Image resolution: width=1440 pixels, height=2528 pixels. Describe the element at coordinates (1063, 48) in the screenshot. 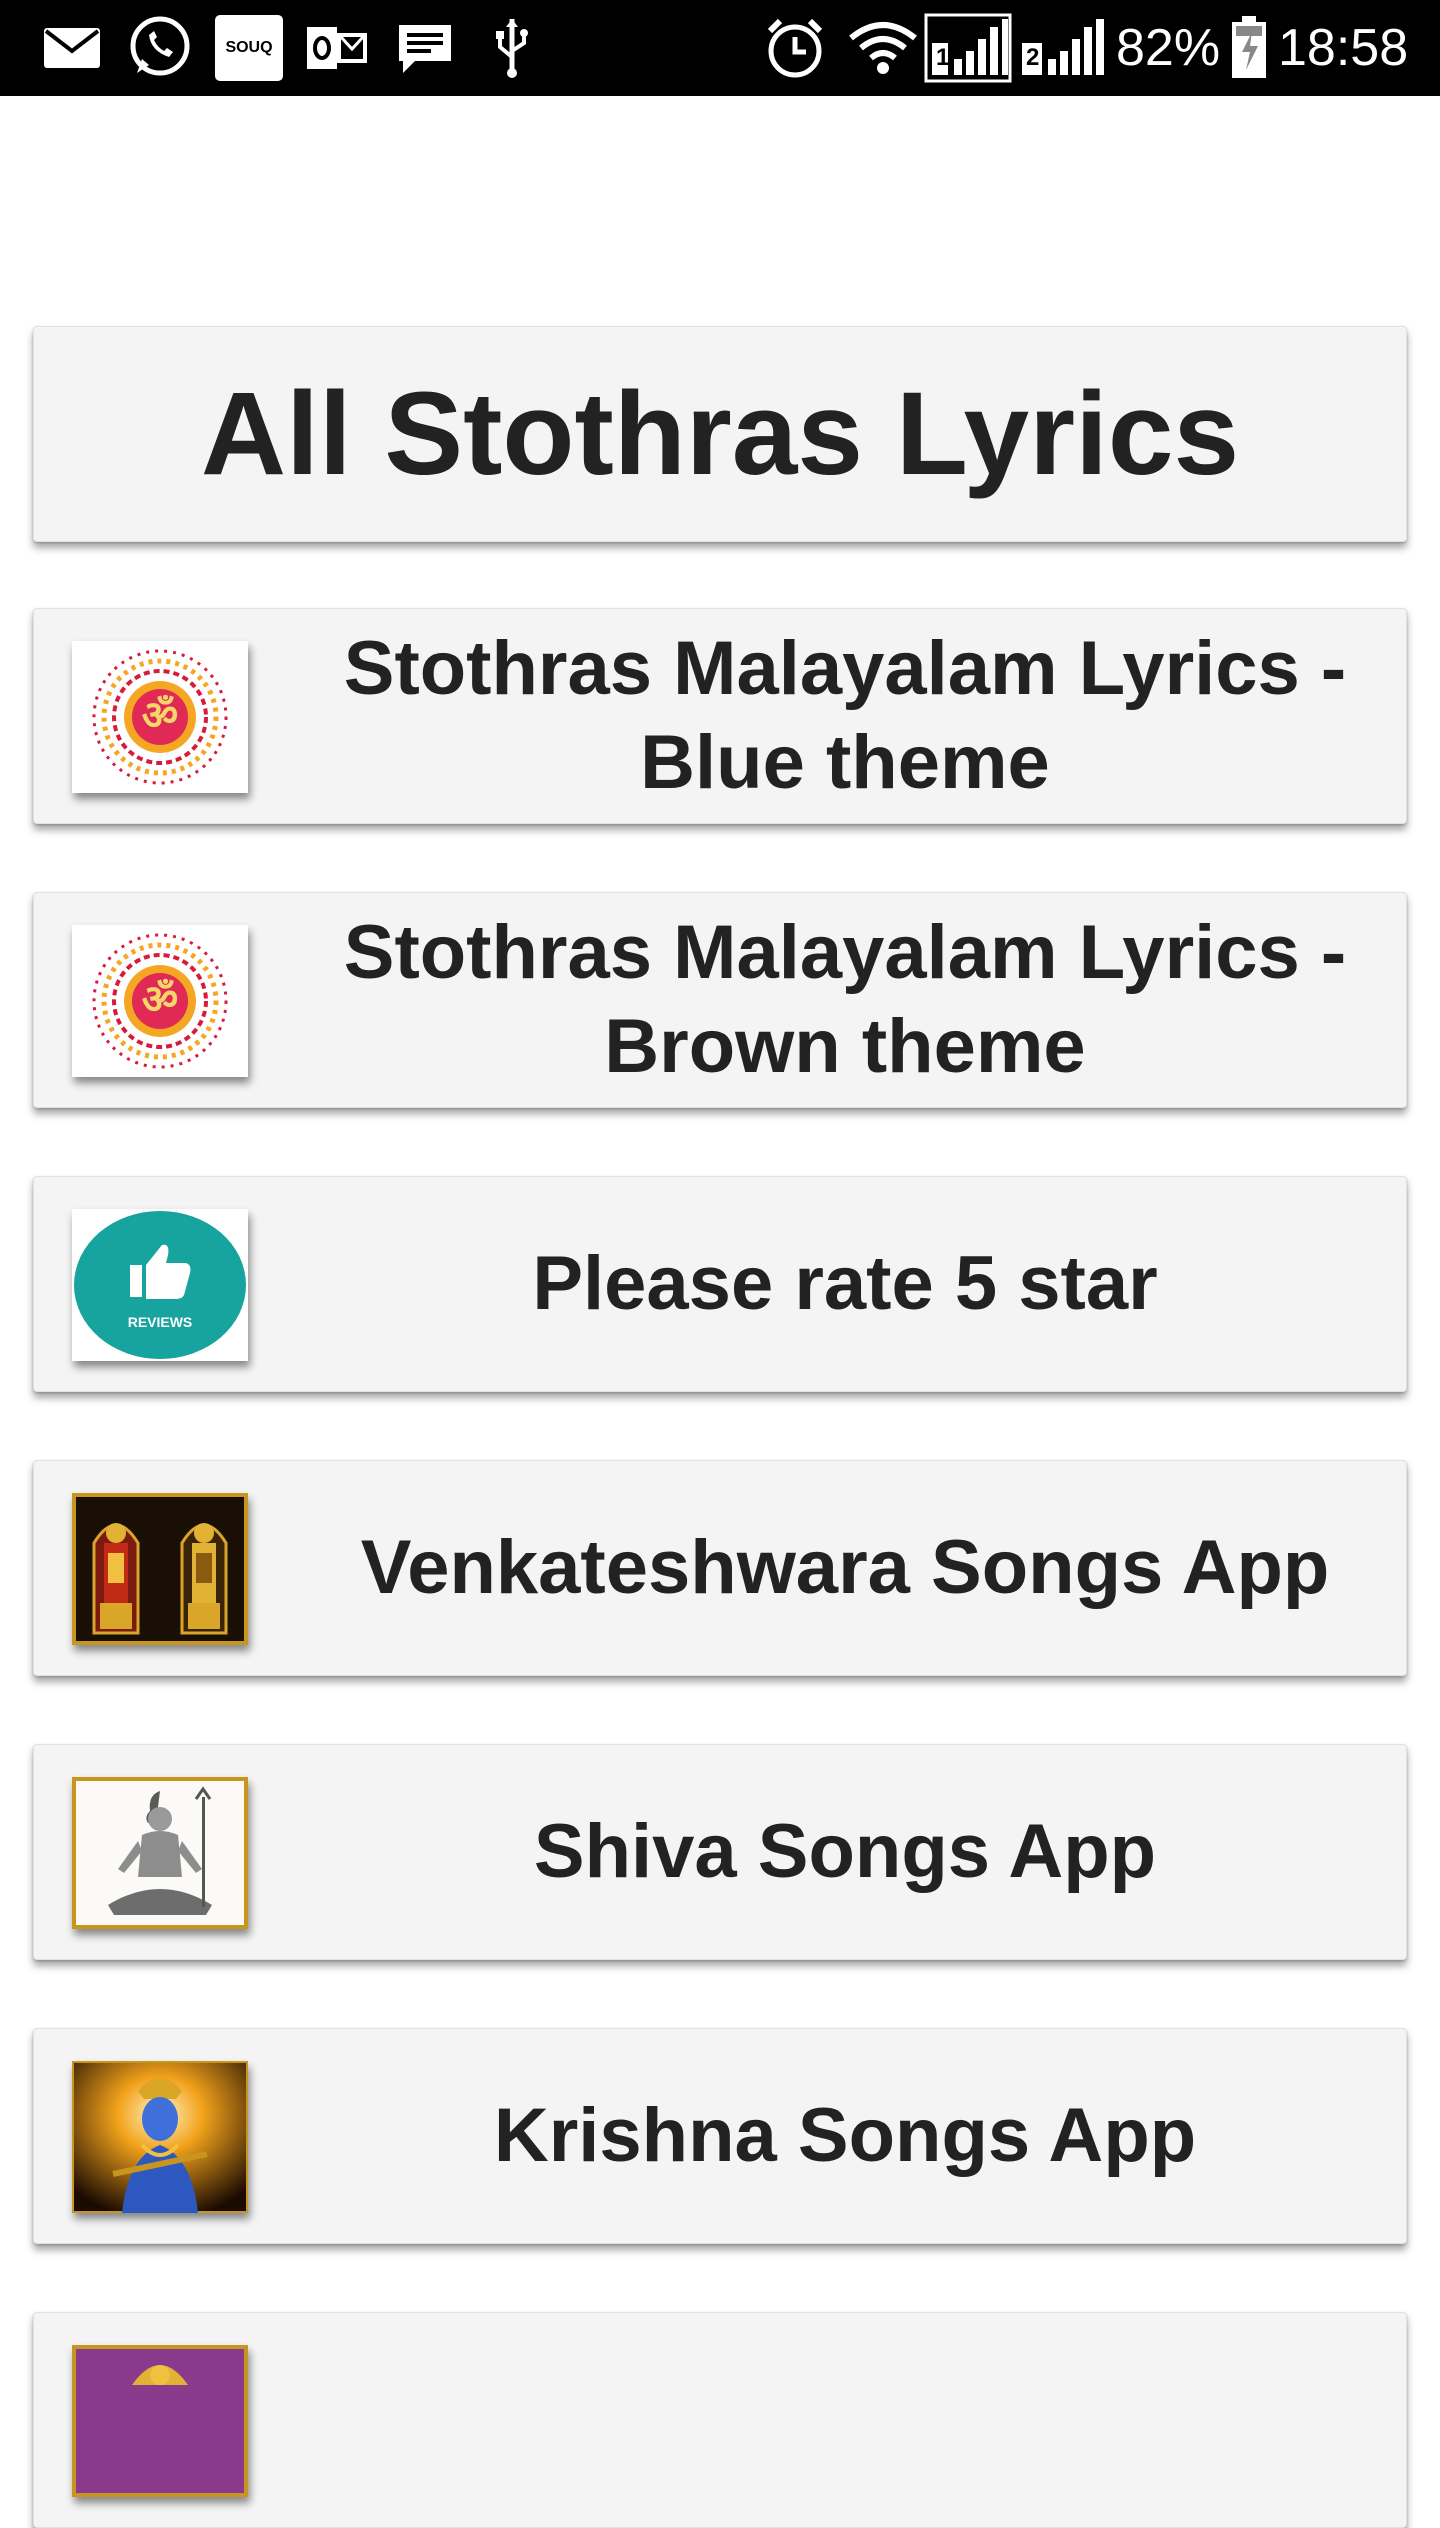

I see `signal-sim2-icon: 2` at that location.